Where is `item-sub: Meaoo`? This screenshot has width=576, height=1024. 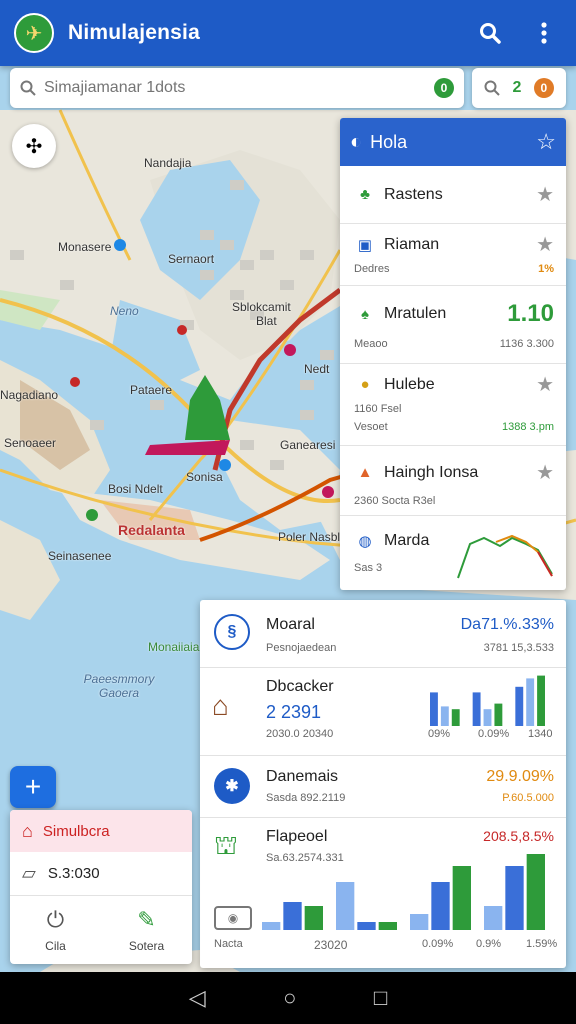
item-sub: Meaoo is located at coordinates (371, 344).